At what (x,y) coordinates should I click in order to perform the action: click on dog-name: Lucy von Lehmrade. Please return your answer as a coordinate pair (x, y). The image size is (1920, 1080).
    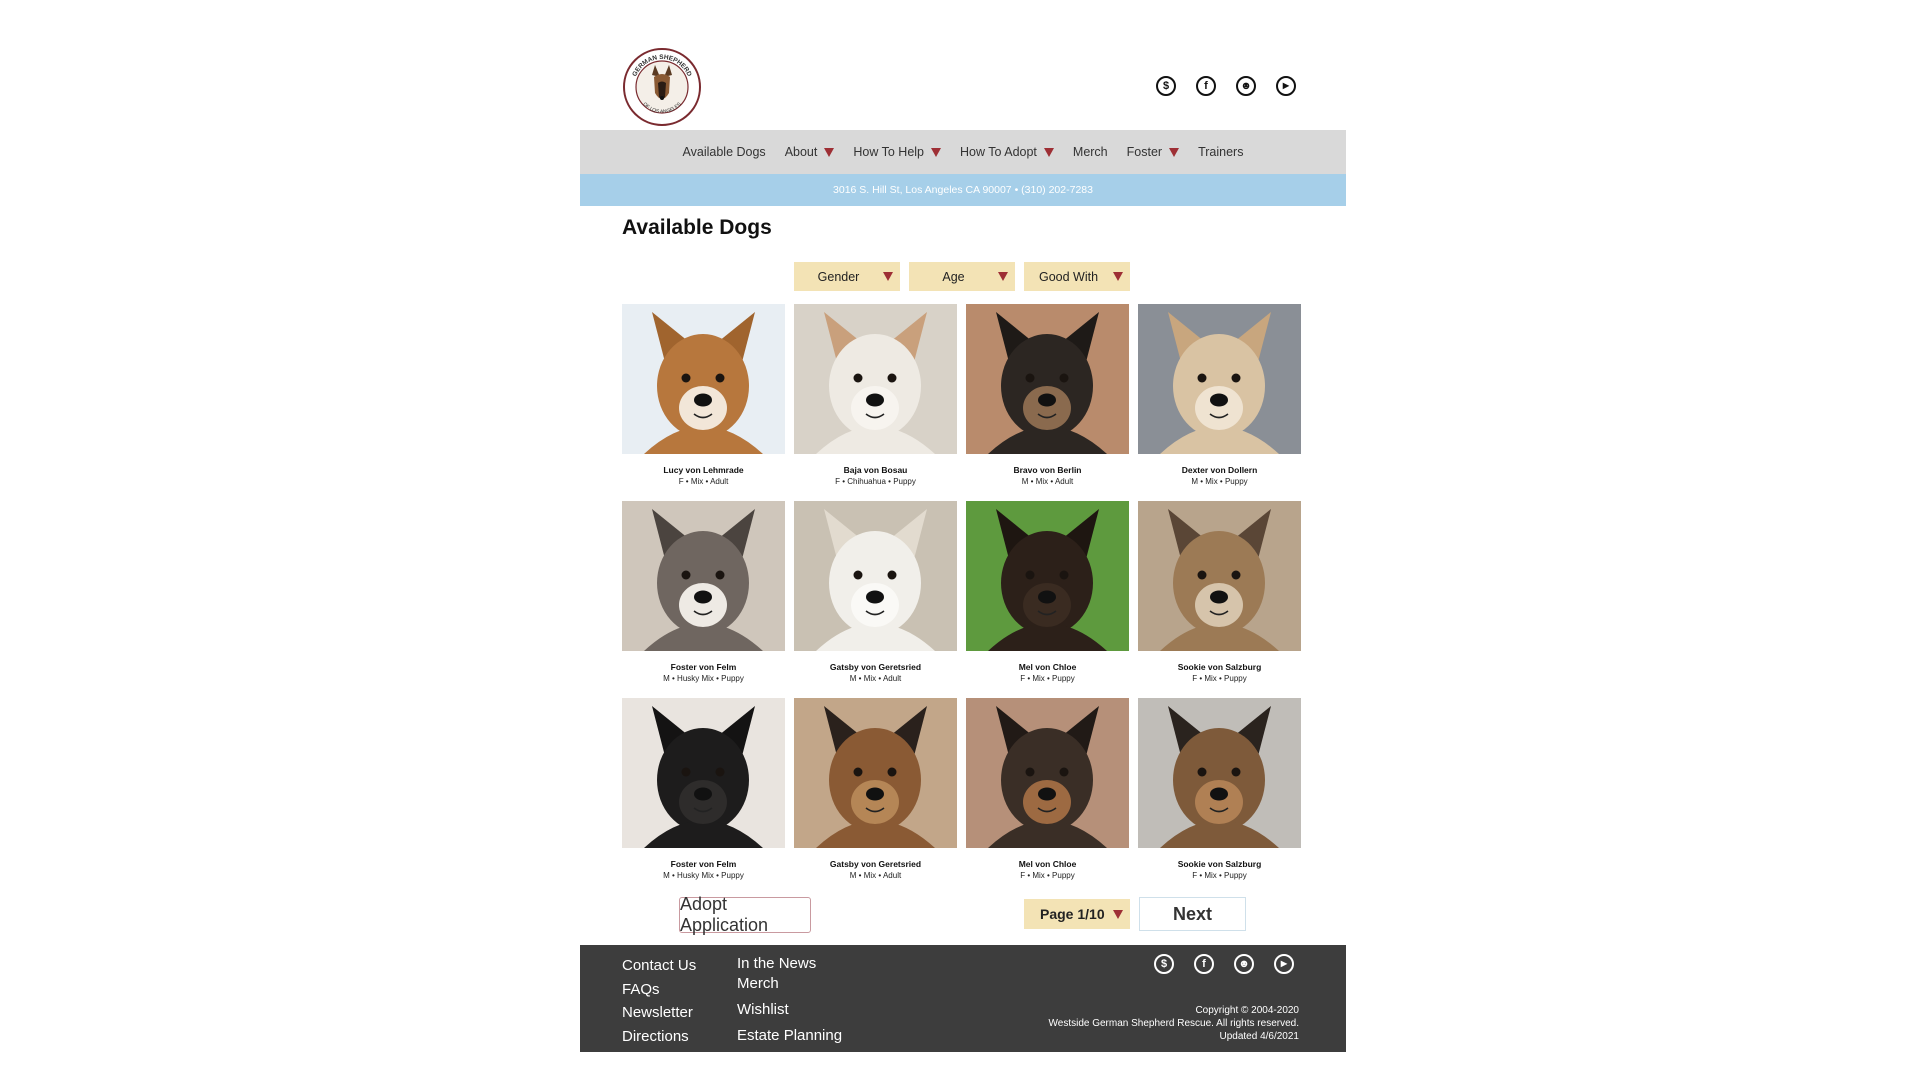
    Looking at the image, I should click on (703, 470).